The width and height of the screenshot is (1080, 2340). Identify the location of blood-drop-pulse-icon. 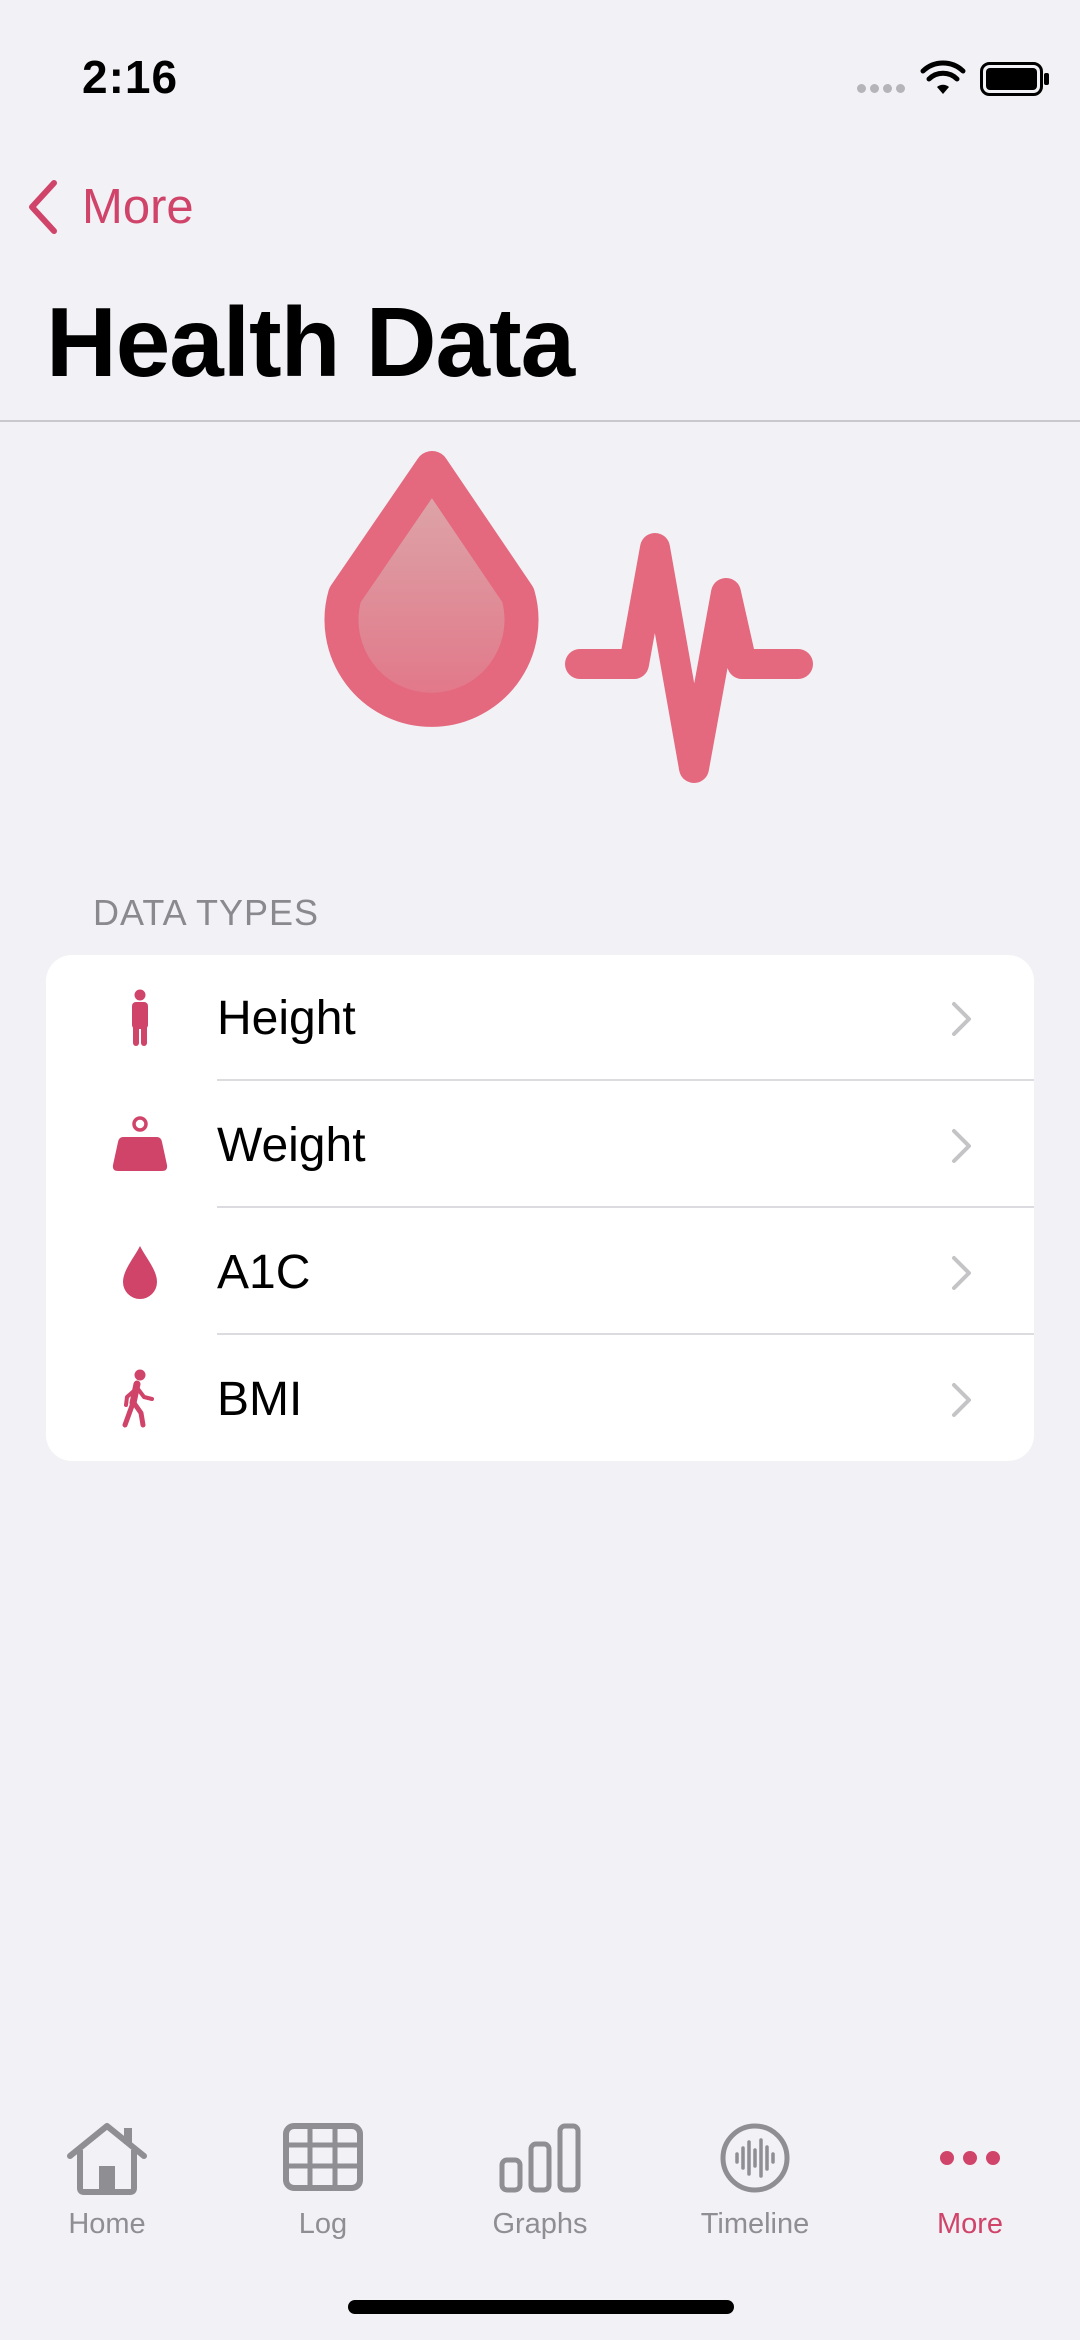
(568, 617).